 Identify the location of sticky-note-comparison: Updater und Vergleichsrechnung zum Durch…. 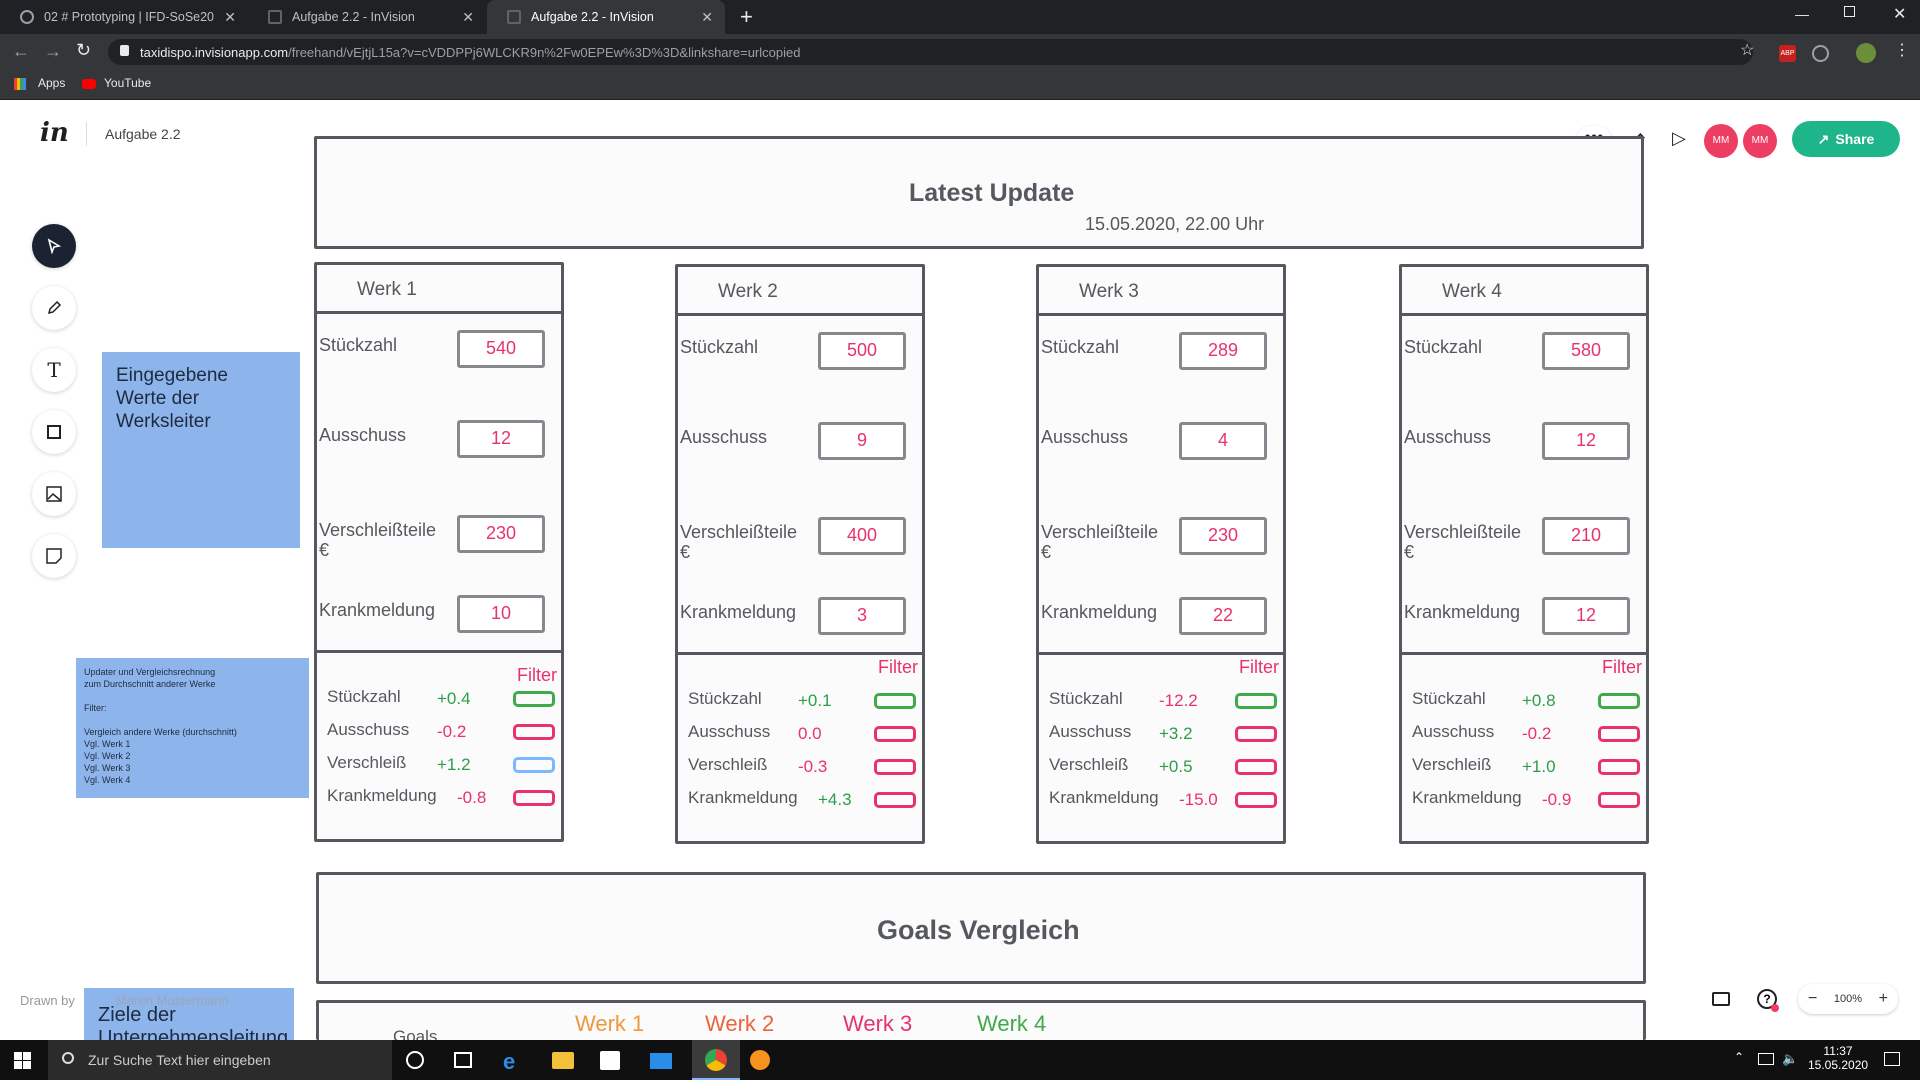
(192, 728).